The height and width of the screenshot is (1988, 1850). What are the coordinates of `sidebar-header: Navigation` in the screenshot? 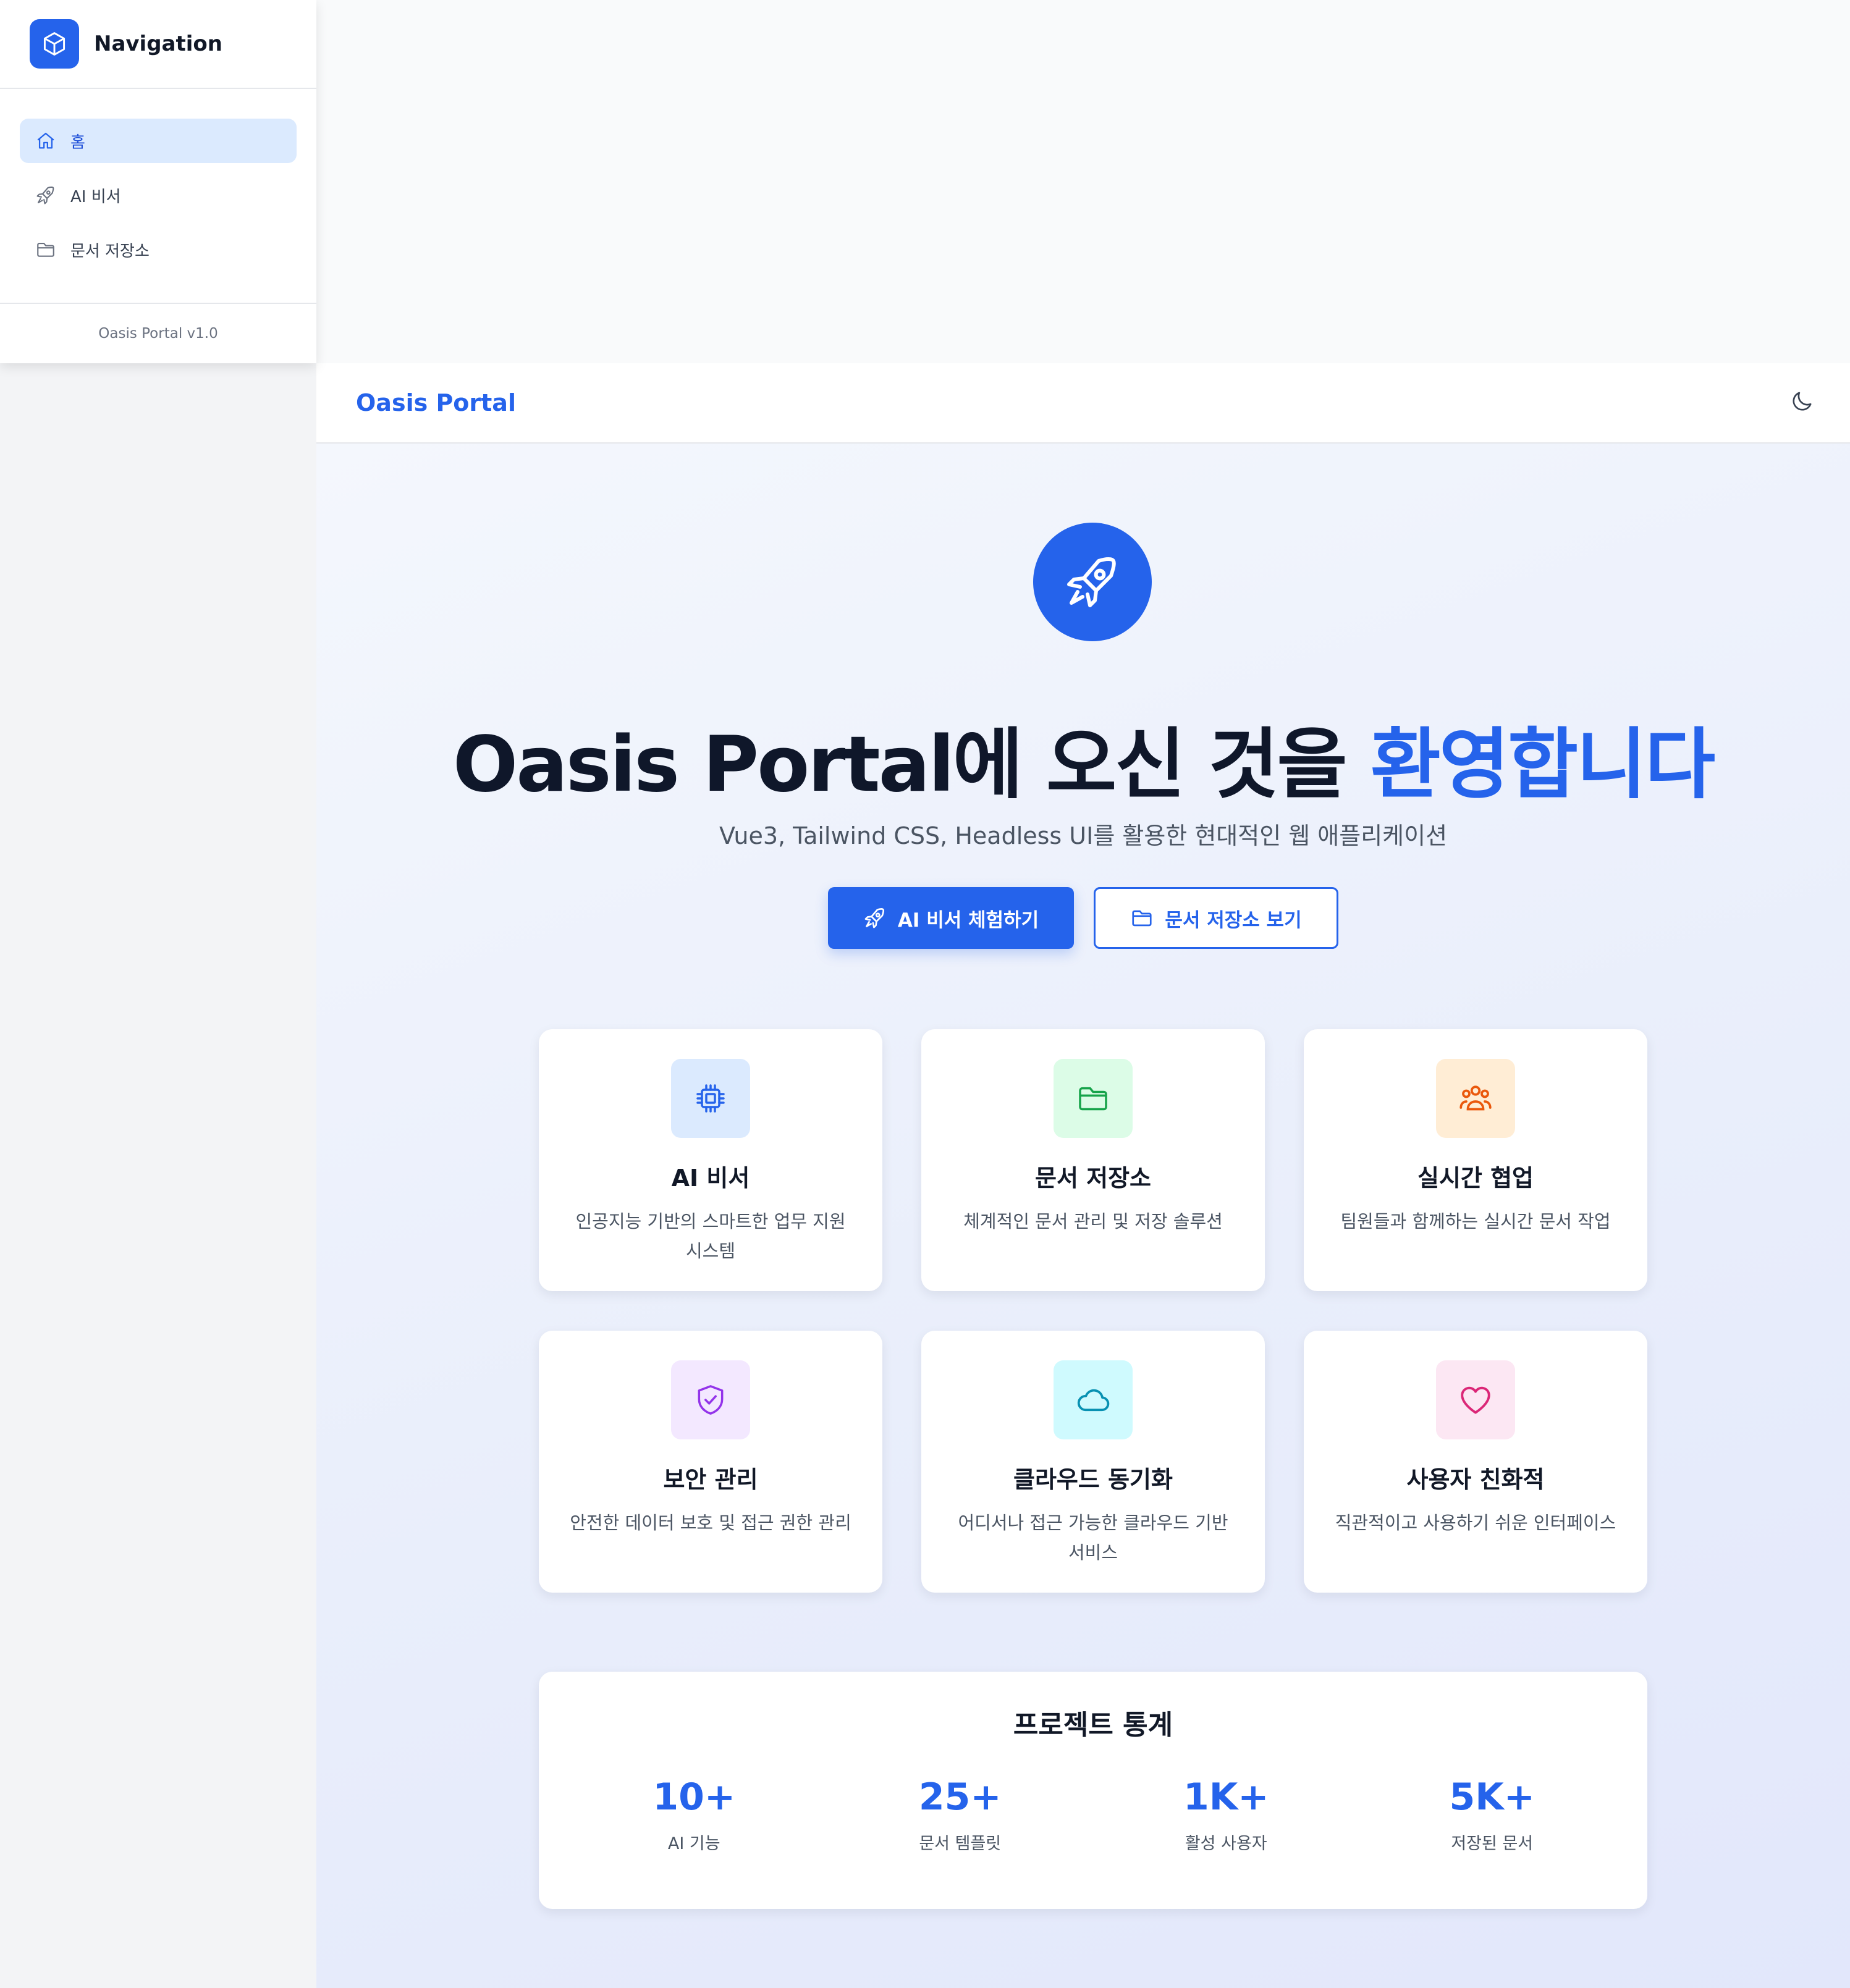 It's located at (158, 44).